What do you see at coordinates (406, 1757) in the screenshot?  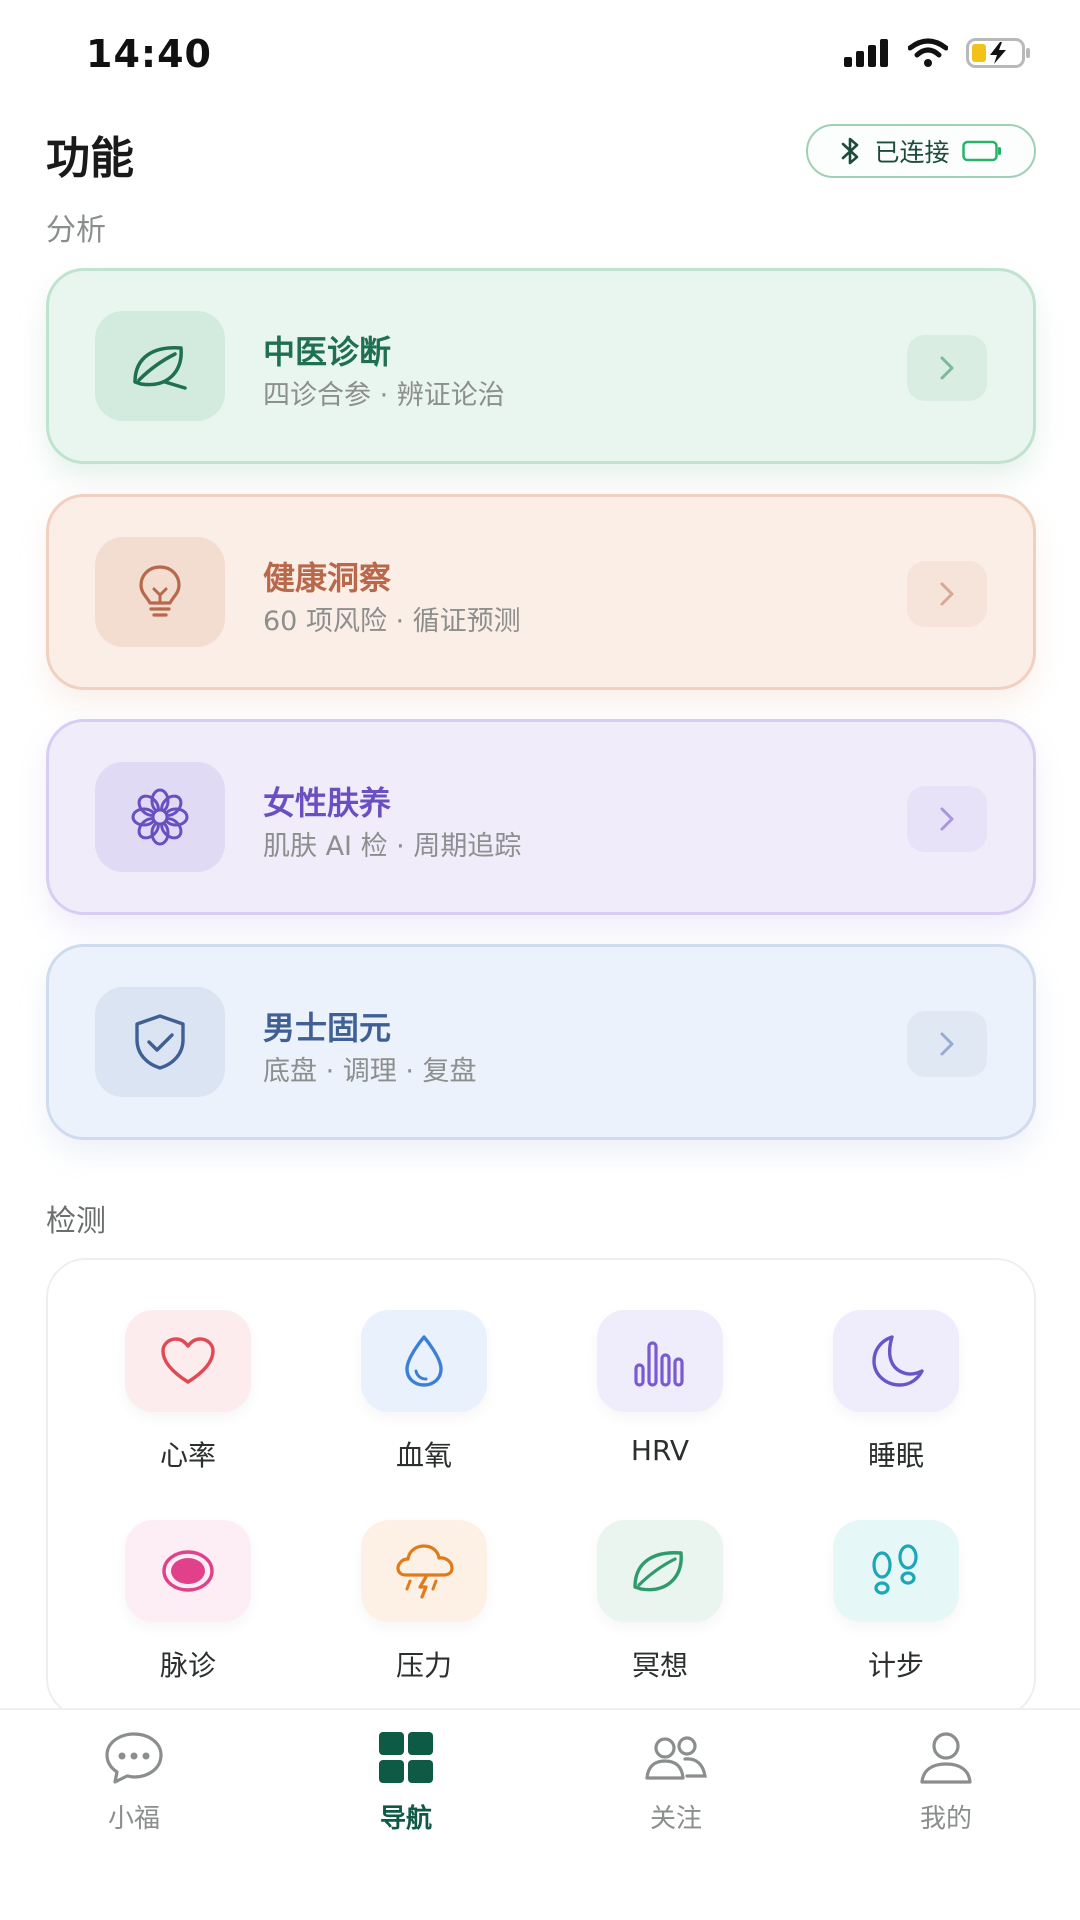 I see `grid-icon` at bounding box center [406, 1757].